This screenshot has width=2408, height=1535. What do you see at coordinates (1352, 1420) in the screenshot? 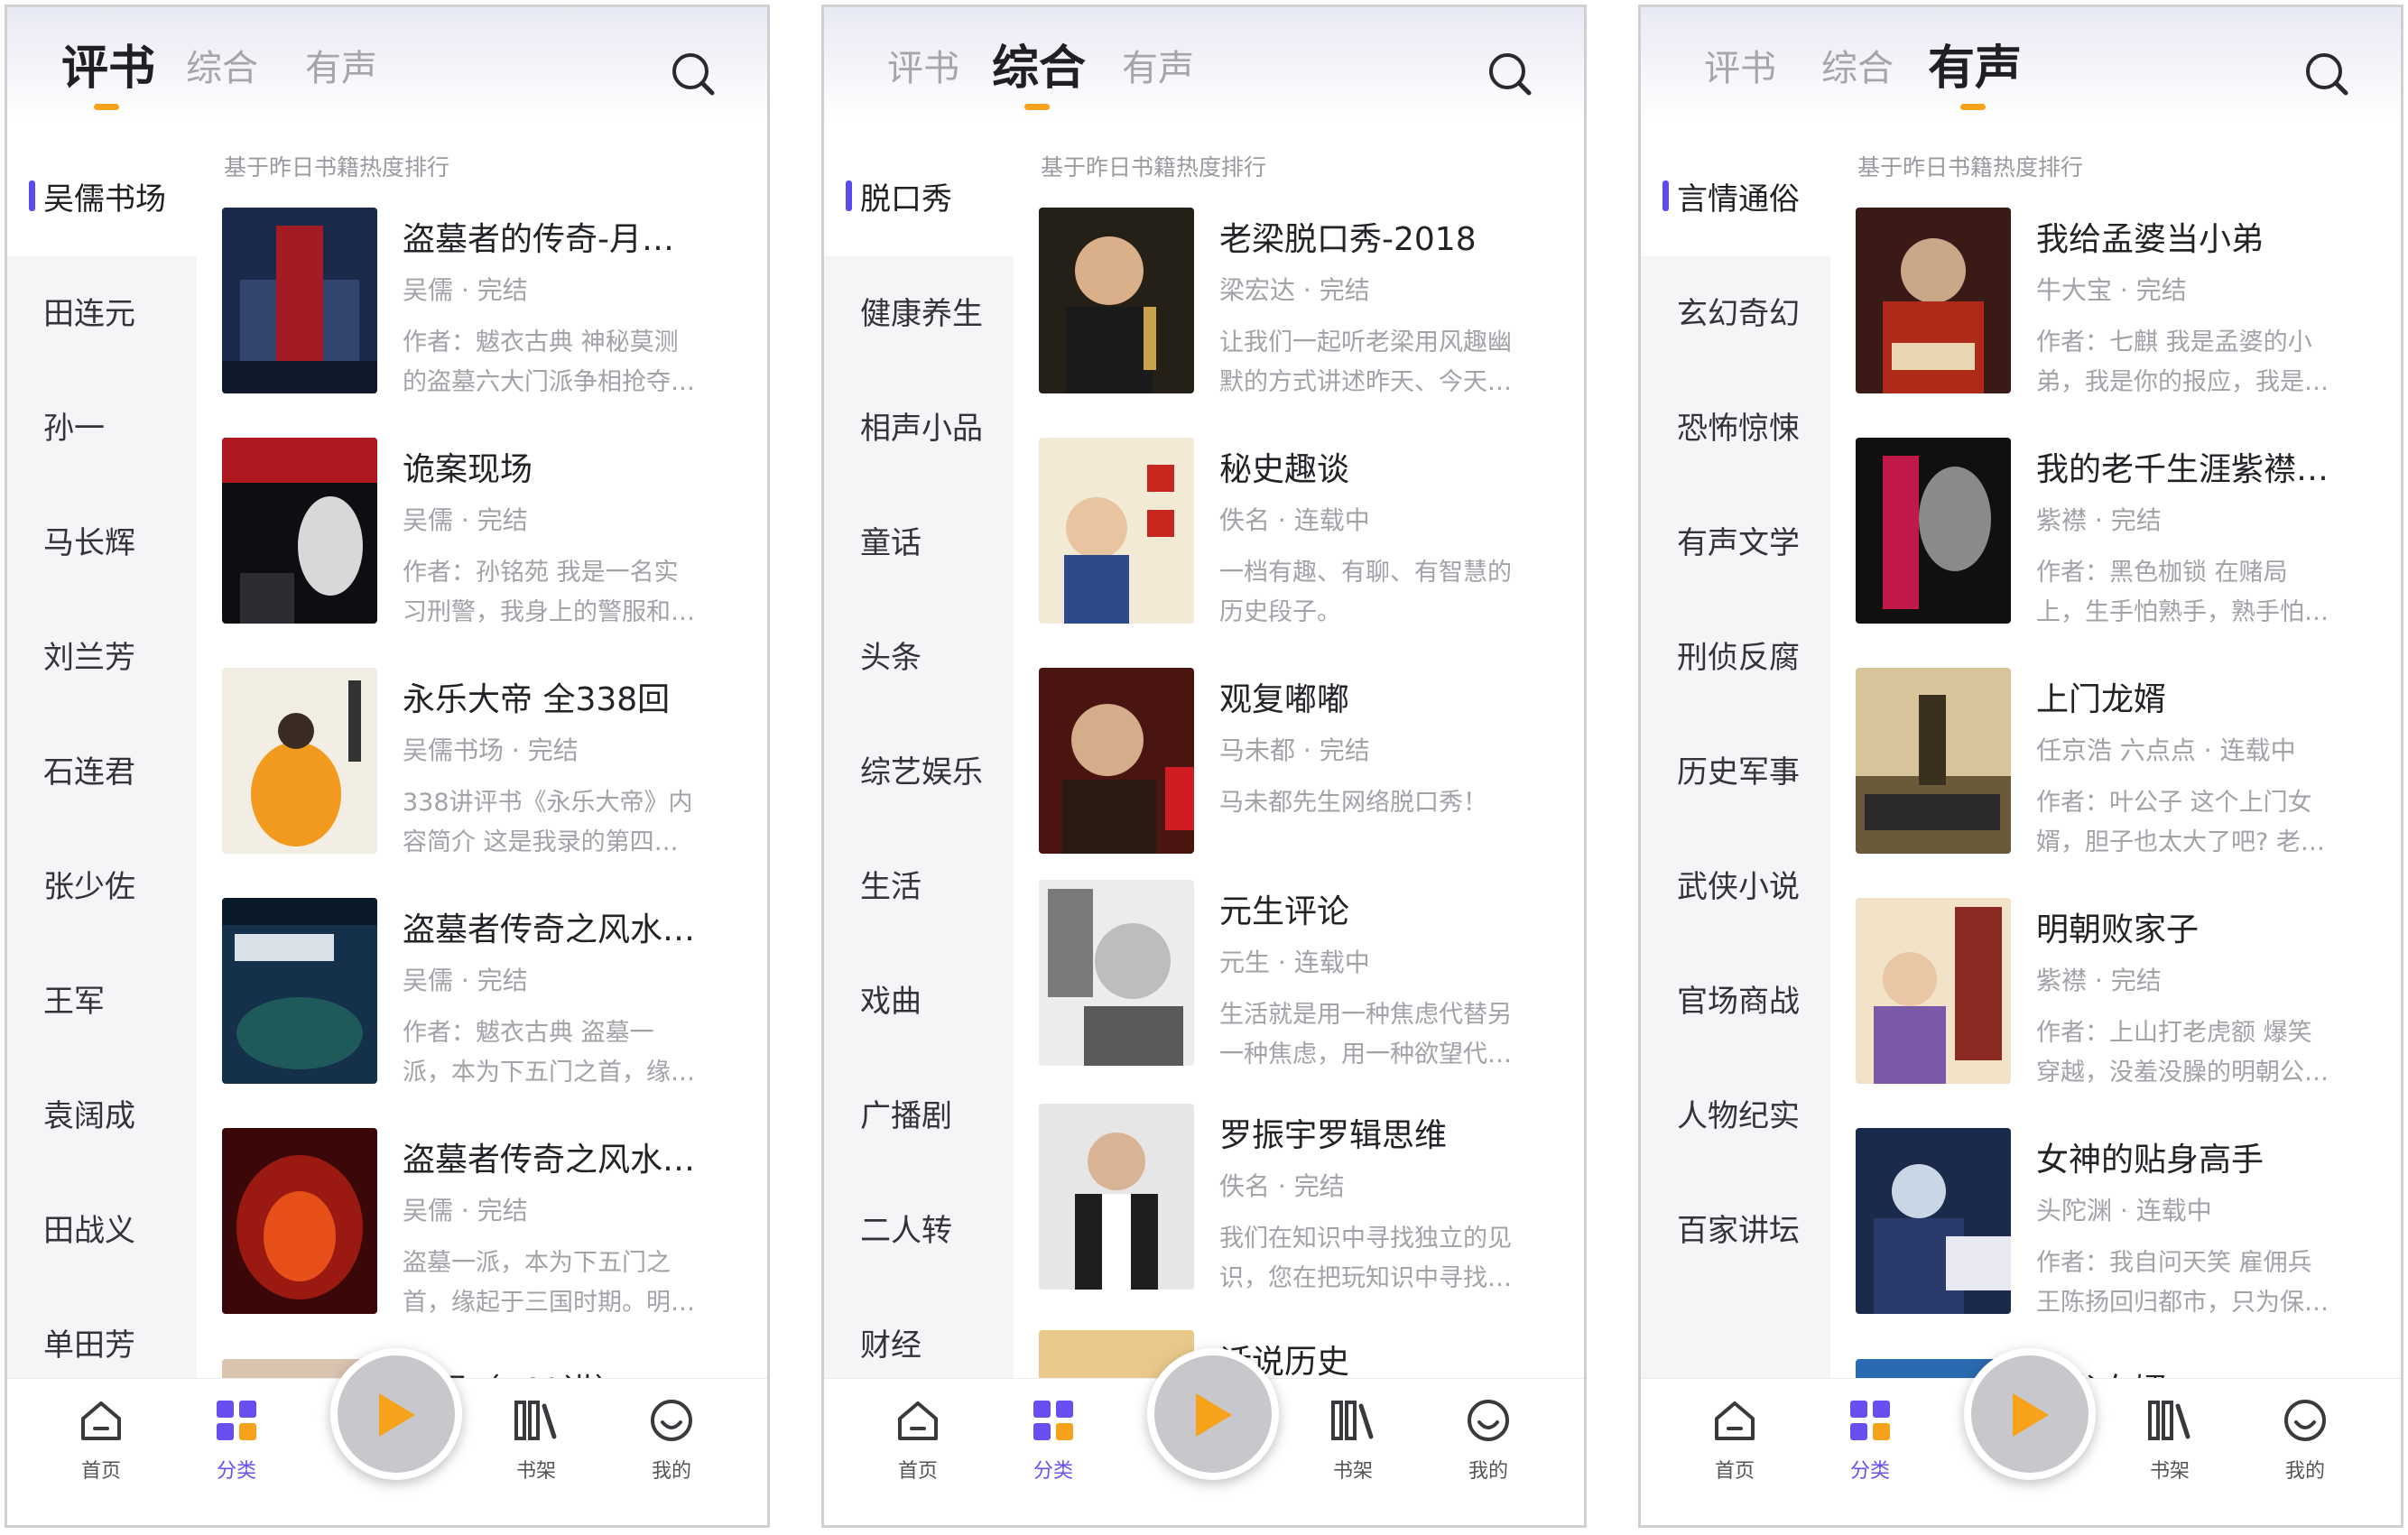
I see `bookshelf-icon` at bounding box center [1352, 1420].